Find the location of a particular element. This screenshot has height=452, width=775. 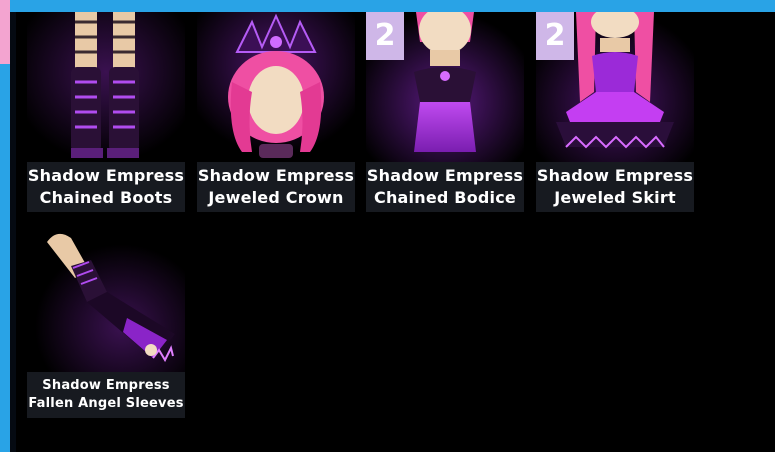

item-card-jeweled-crown: Shadow Empress Jeweled Crown is located at coordinates (276, 112).